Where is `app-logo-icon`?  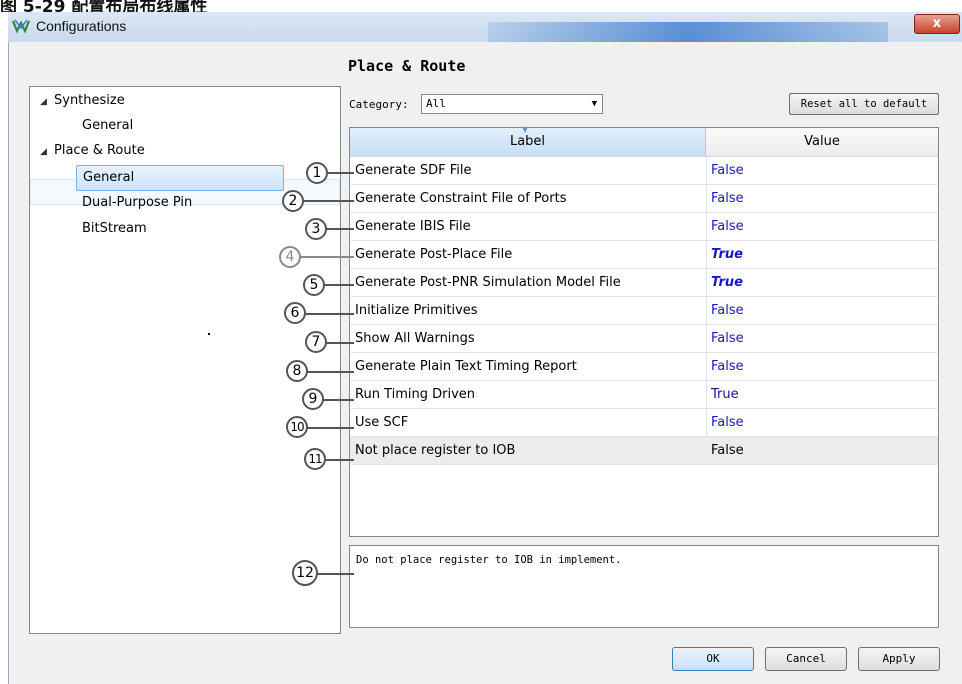 app-logo-icon is located at coordinates (21, 26).